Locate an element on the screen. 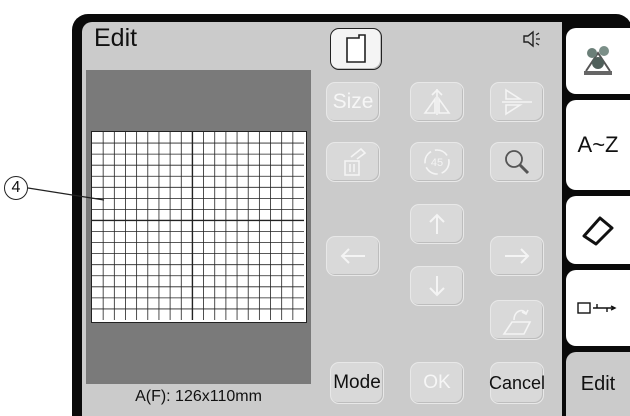  flip-icon is located at coordinates (517, 102).